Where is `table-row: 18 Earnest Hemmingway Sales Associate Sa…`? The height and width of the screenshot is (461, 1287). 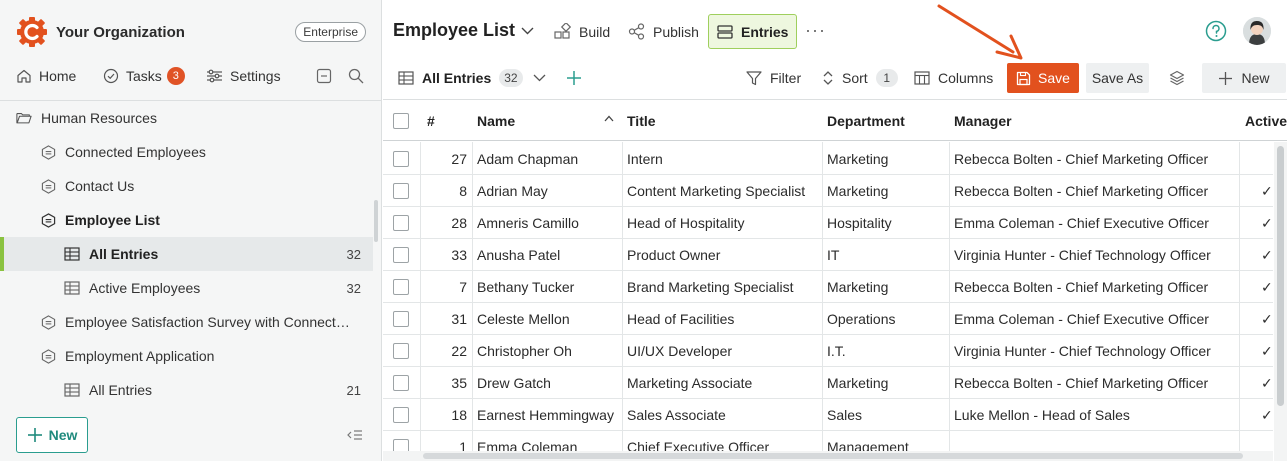
table-row: 18 Earnest Hemmingway Sales Associate Sa… is located at coordinates (828, 415).